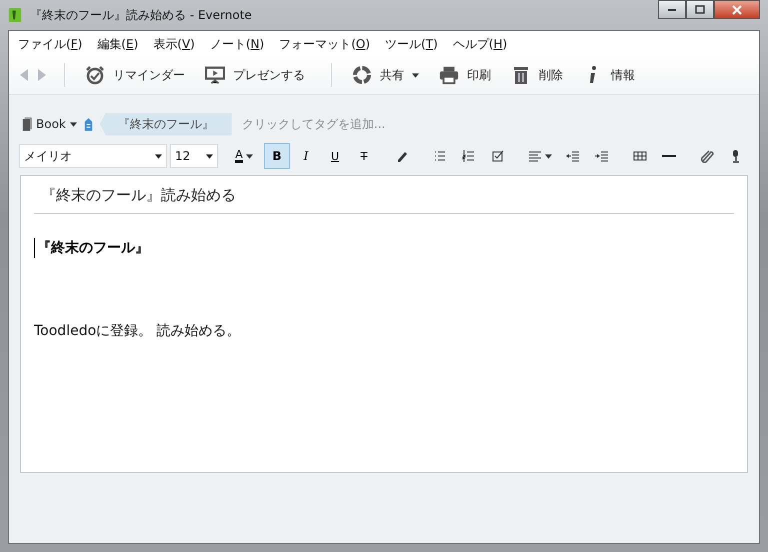  I want to click on numbered-list-icon, so click(469, 156).